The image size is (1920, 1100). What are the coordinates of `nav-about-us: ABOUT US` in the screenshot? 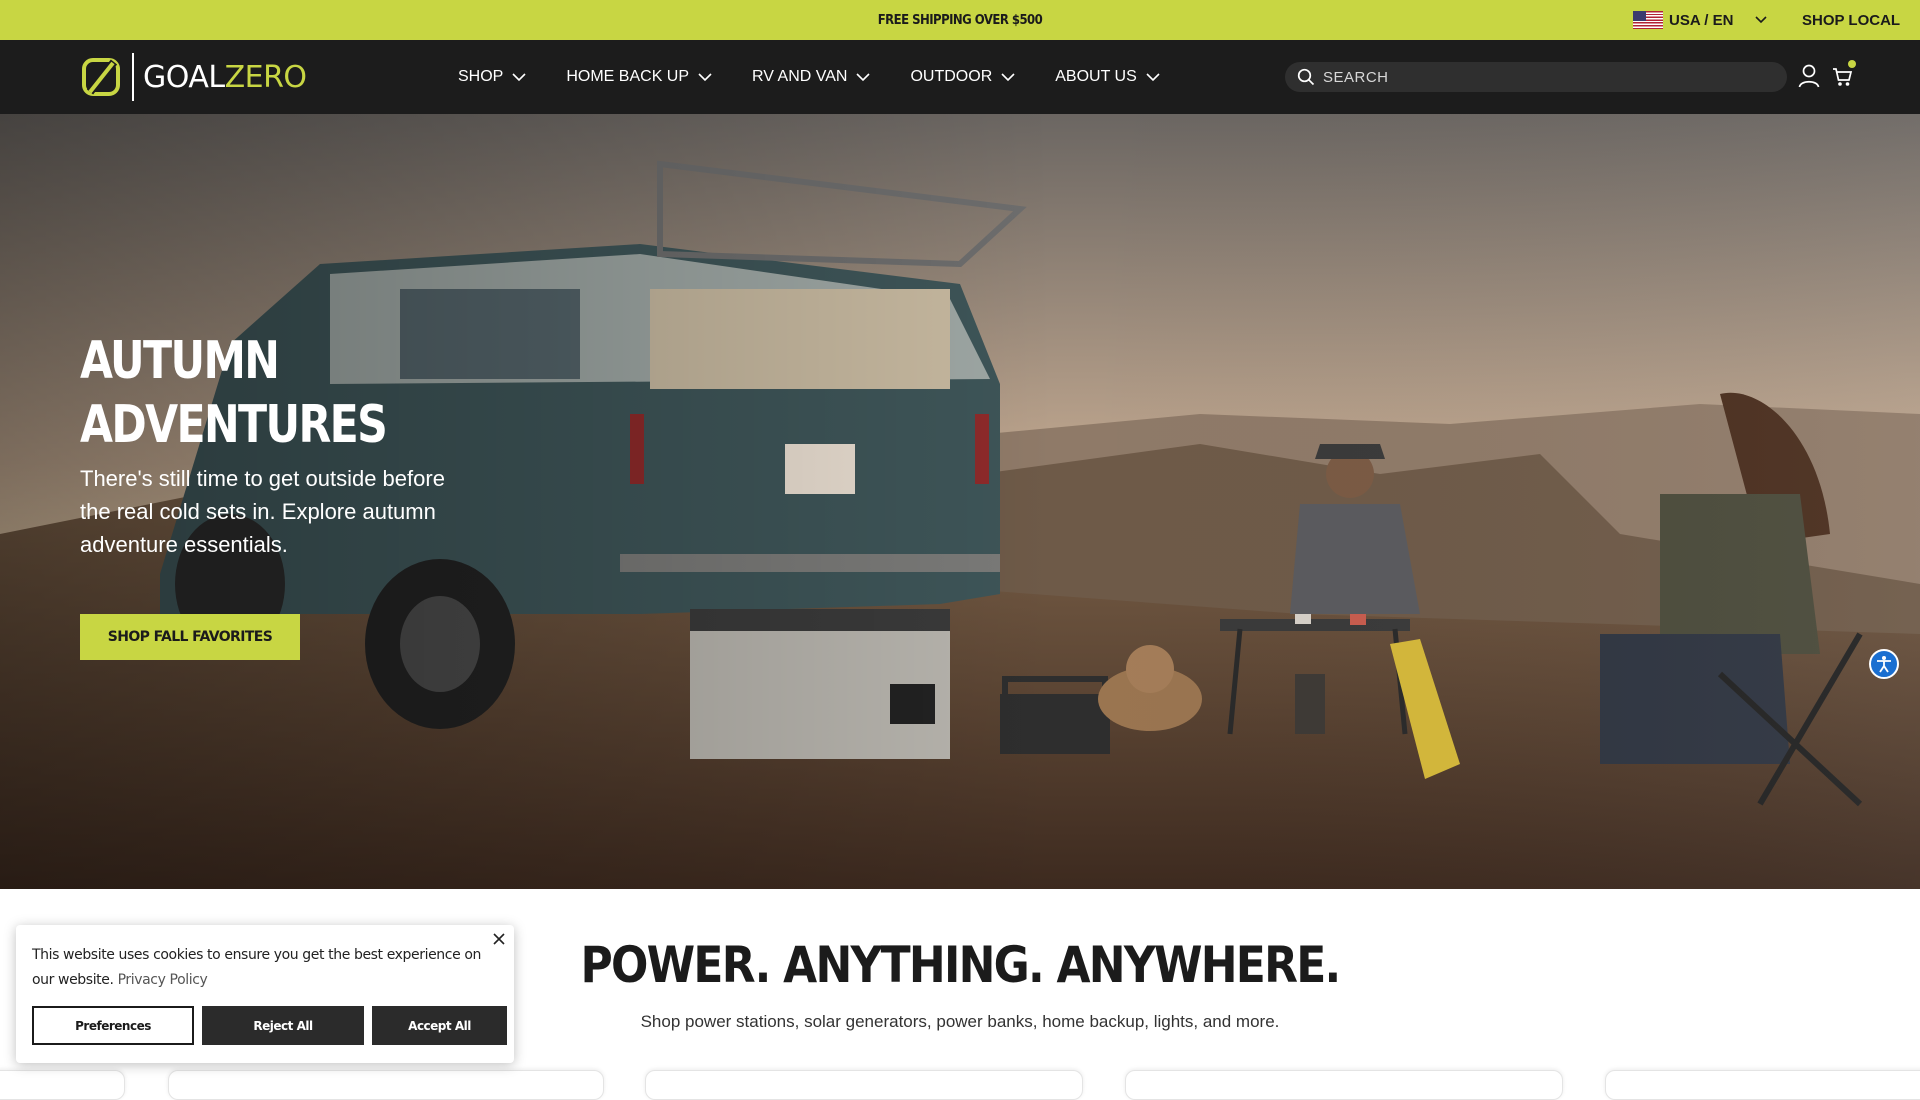 It's located at (1107, 77).